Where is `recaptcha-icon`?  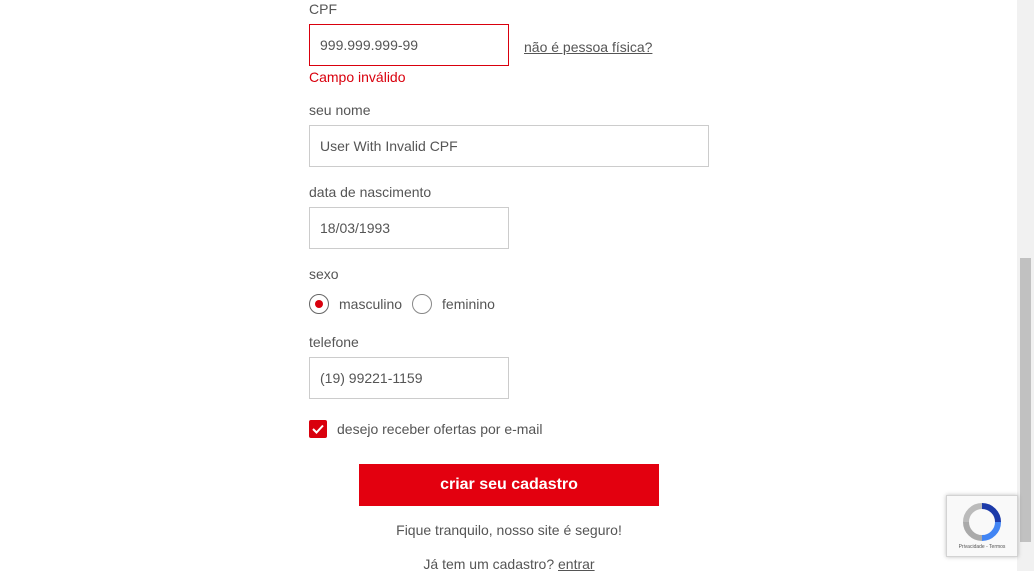
recaptcha-icon is located at coordinates (982, 522).